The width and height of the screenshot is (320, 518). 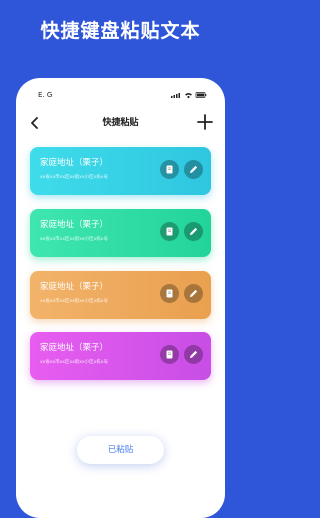 I want to click on plus-icon, so click(x=205, y=122).